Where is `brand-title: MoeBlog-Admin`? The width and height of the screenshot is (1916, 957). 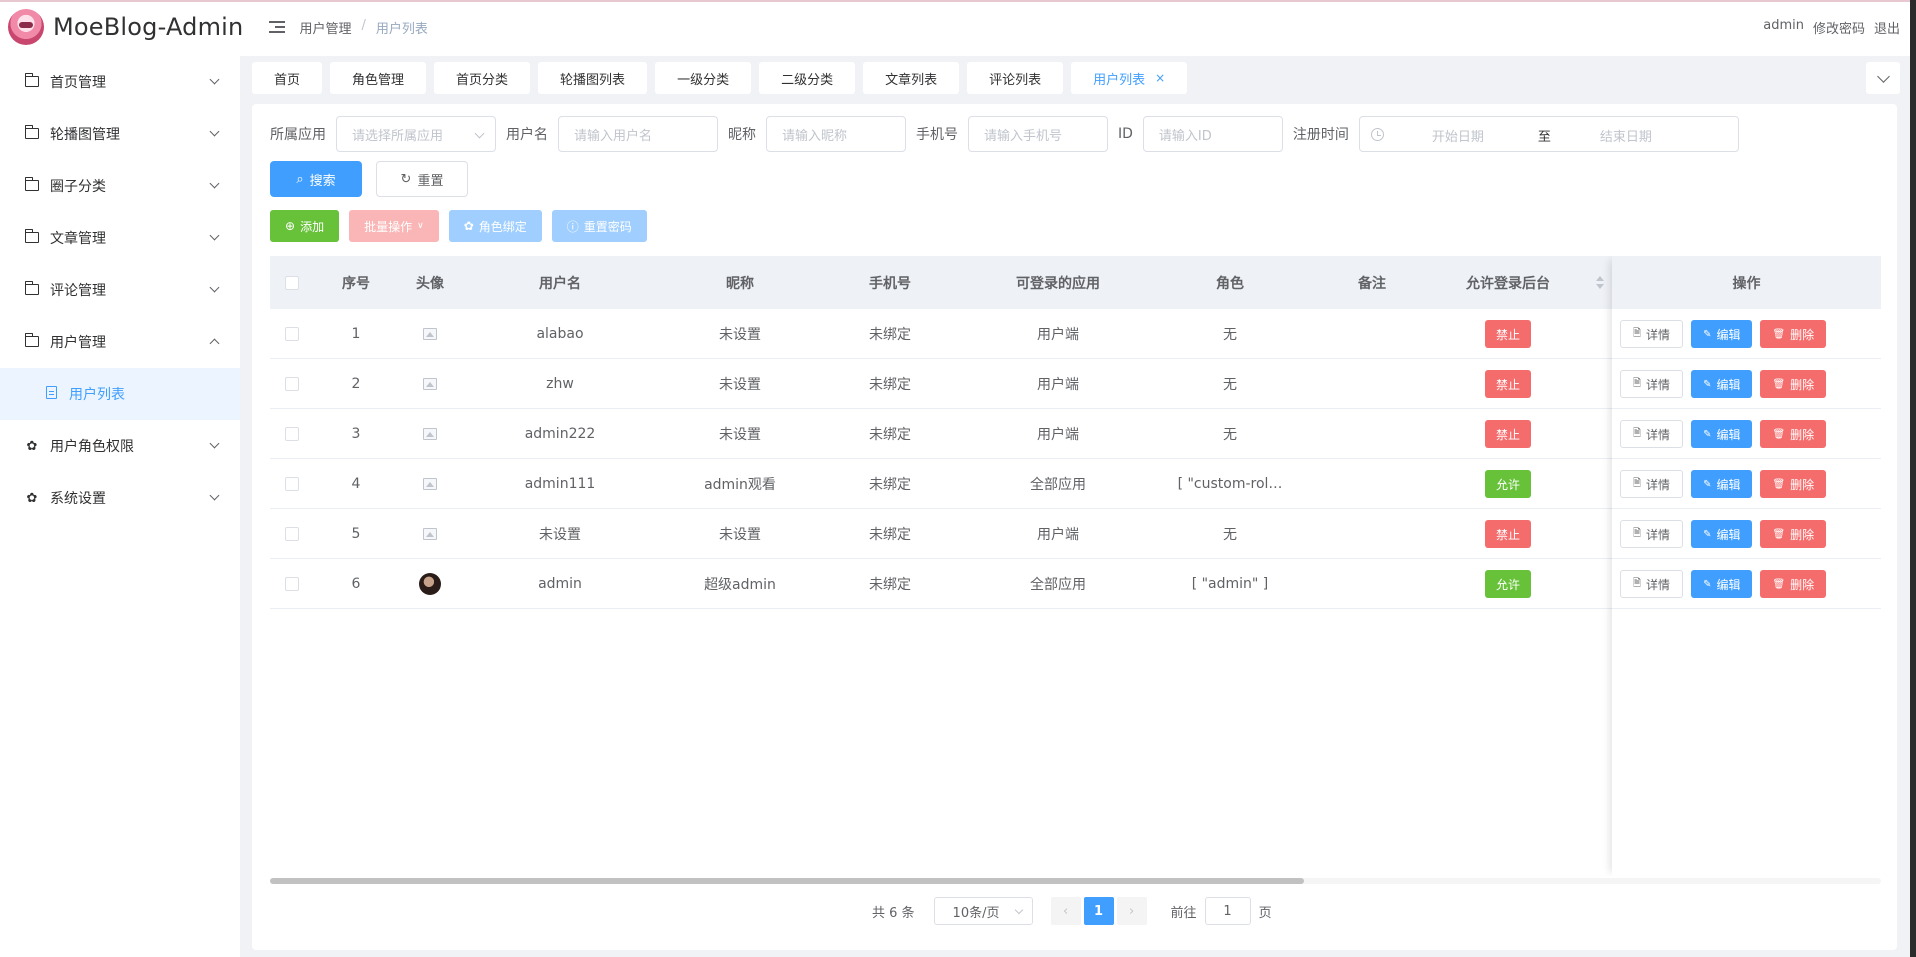 brand-title: MoeBlog-Admin is located at coordinates (148, 27).